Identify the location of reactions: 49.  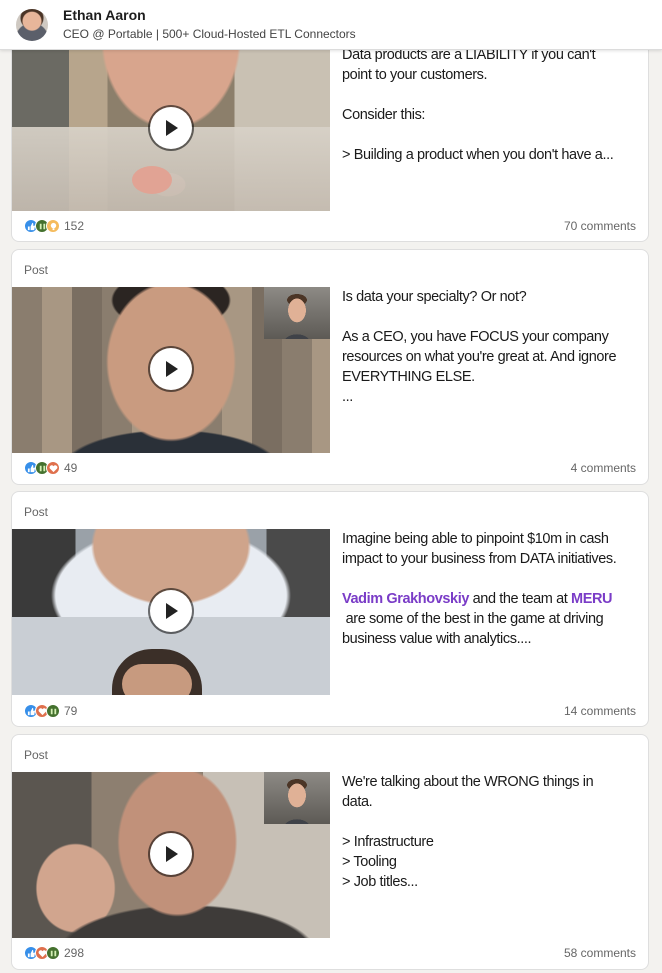
(50, 468).